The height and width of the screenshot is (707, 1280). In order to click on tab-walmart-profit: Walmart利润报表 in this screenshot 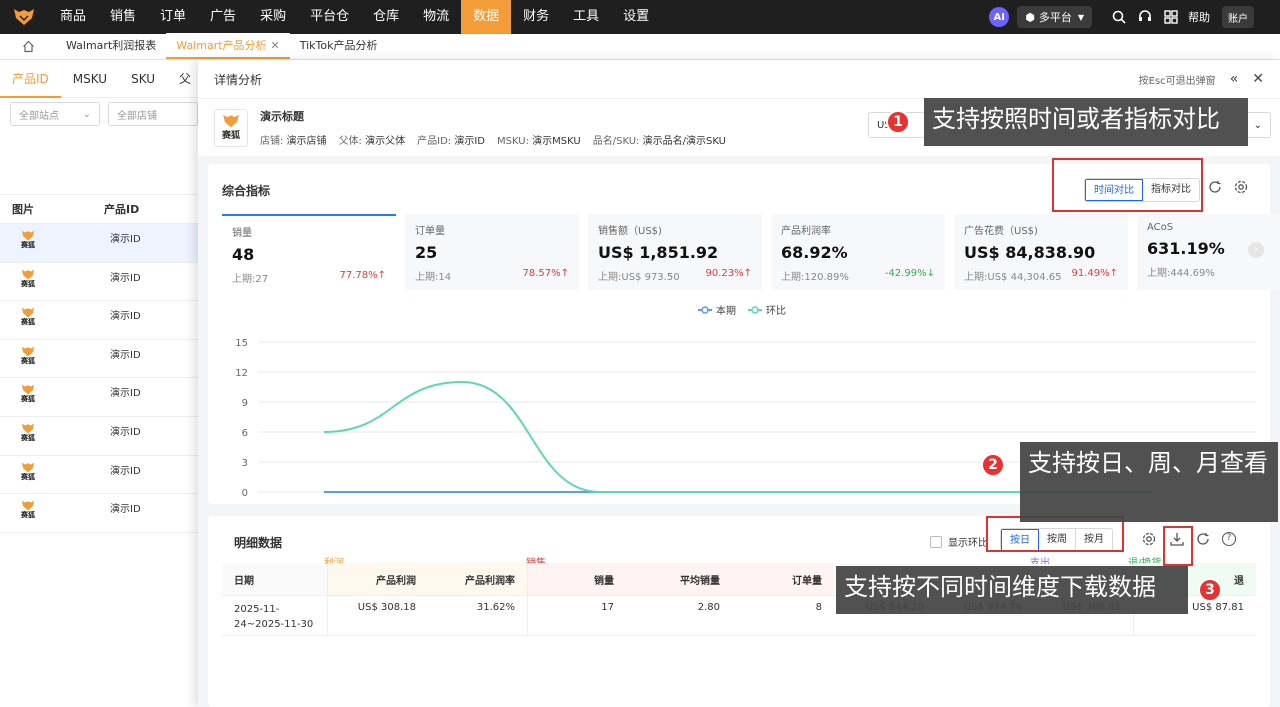, I will do `click(111, 46)`.